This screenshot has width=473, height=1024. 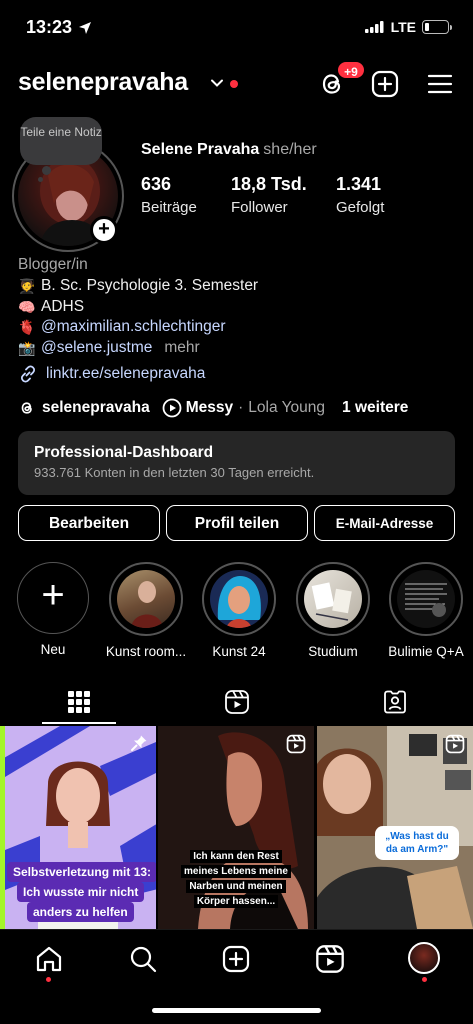 I want to click on signal-icon, so click(x=374, y=27).